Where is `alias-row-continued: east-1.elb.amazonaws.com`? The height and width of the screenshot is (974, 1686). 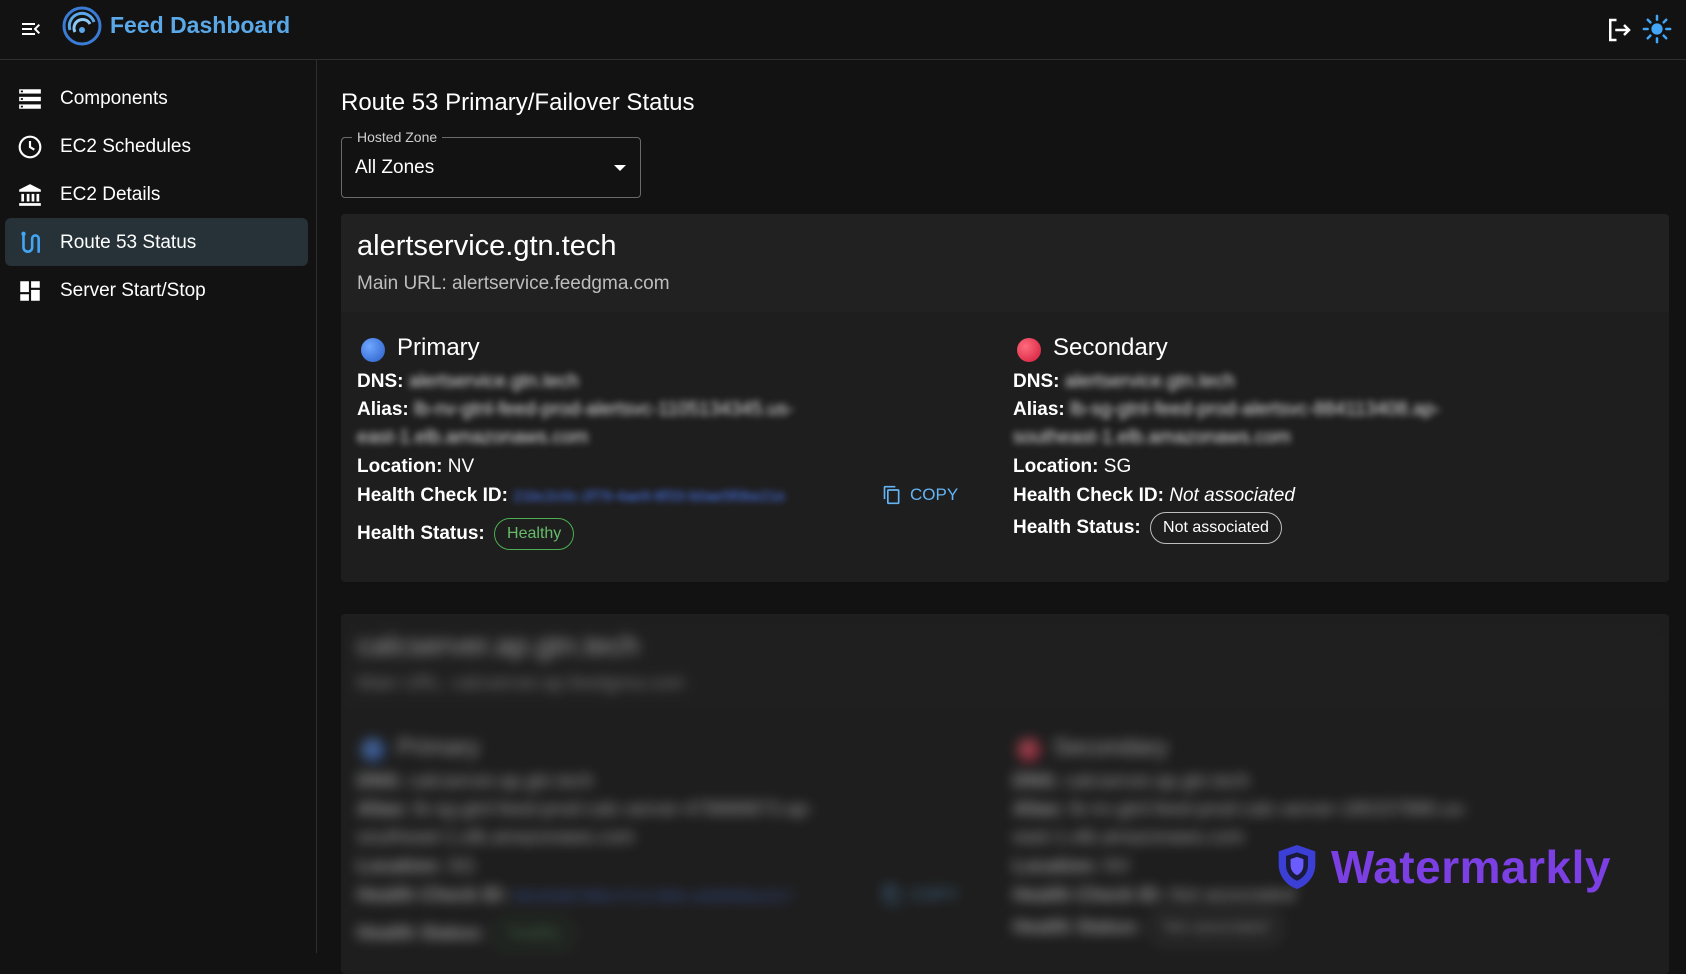 alias-row-continued: east-1.elb.amazonaws.com is located at coordinates (472, 438).